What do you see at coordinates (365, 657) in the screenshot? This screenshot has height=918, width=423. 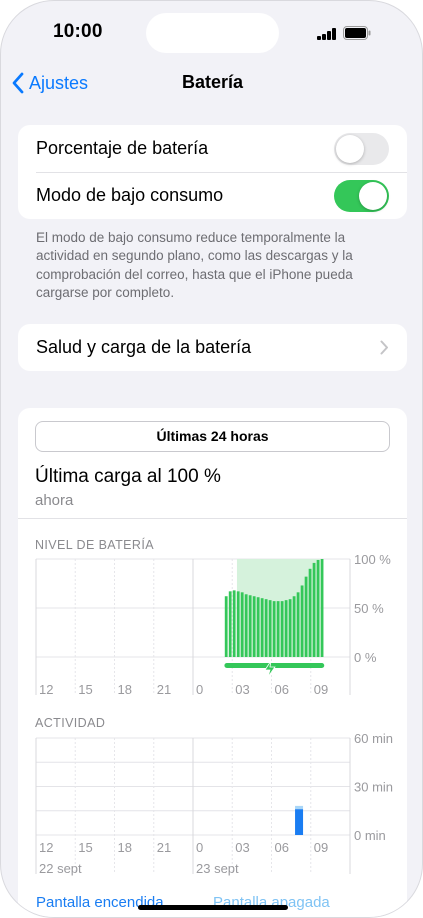 I see `battery-y-tick-label: 0 %` at bounding box center [365, 657].